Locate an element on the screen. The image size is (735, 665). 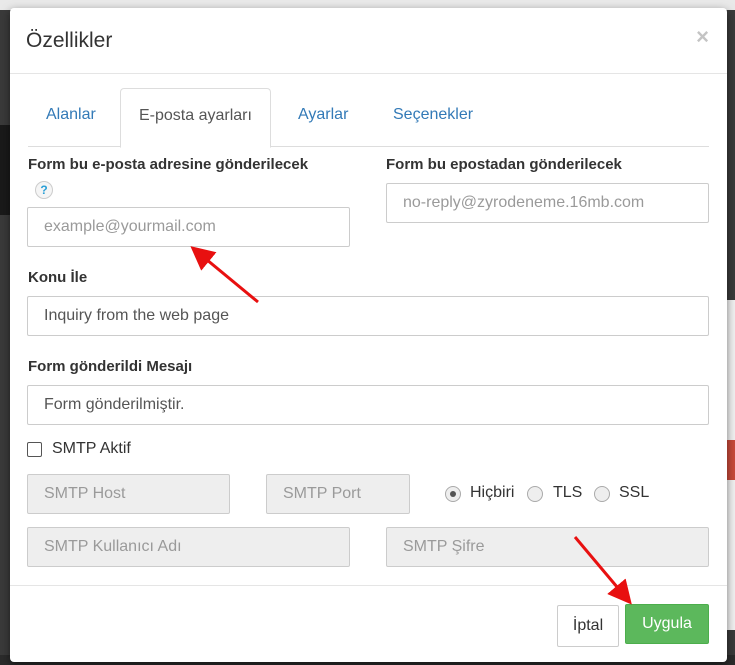
cancel-button: İptal is located at coordinates (588, 626).